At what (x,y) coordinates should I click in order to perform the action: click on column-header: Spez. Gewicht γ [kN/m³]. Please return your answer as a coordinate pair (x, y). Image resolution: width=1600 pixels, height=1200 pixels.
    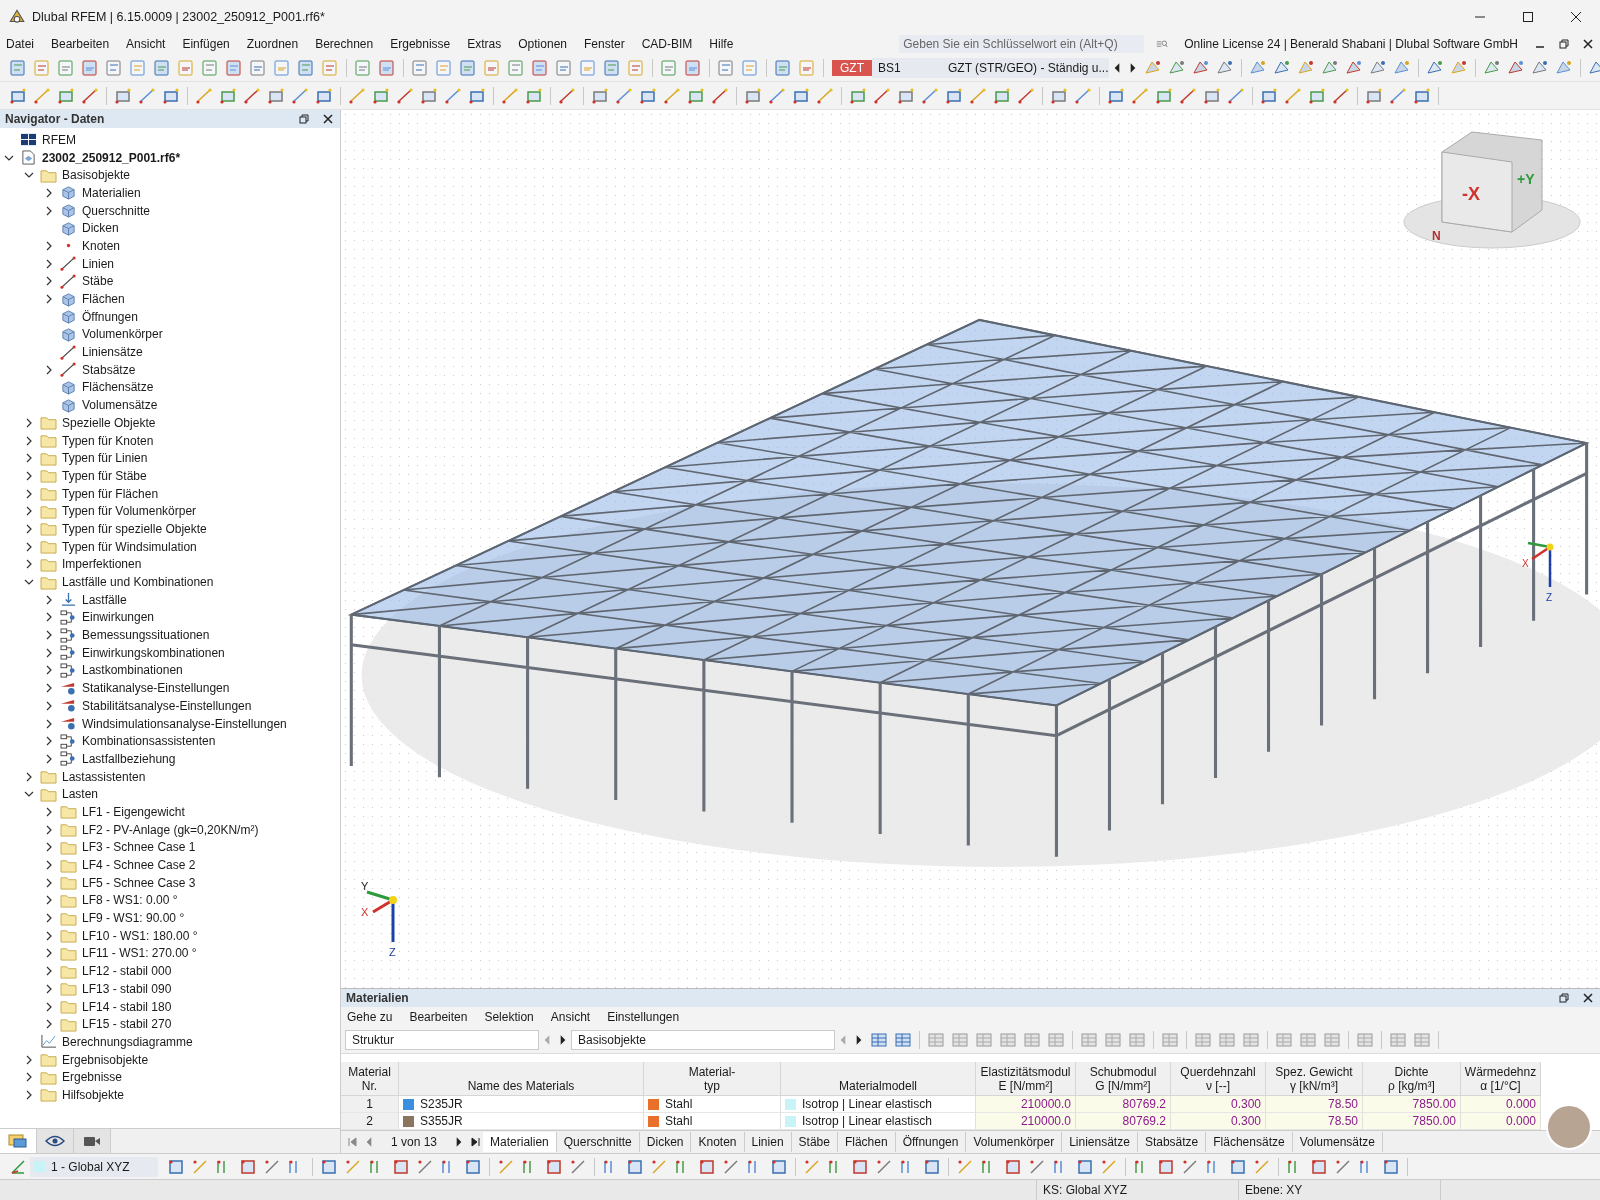
    Looking at the image, I should click on (1314, 1079).